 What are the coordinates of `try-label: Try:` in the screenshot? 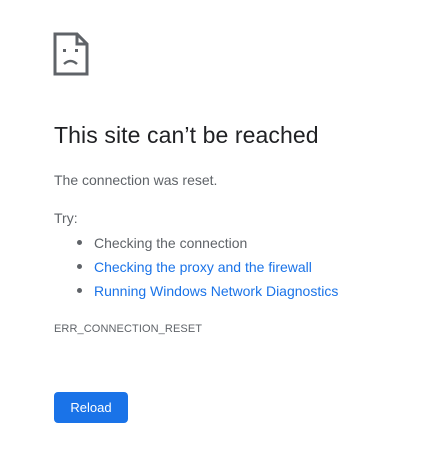 It's located at (66, 218).